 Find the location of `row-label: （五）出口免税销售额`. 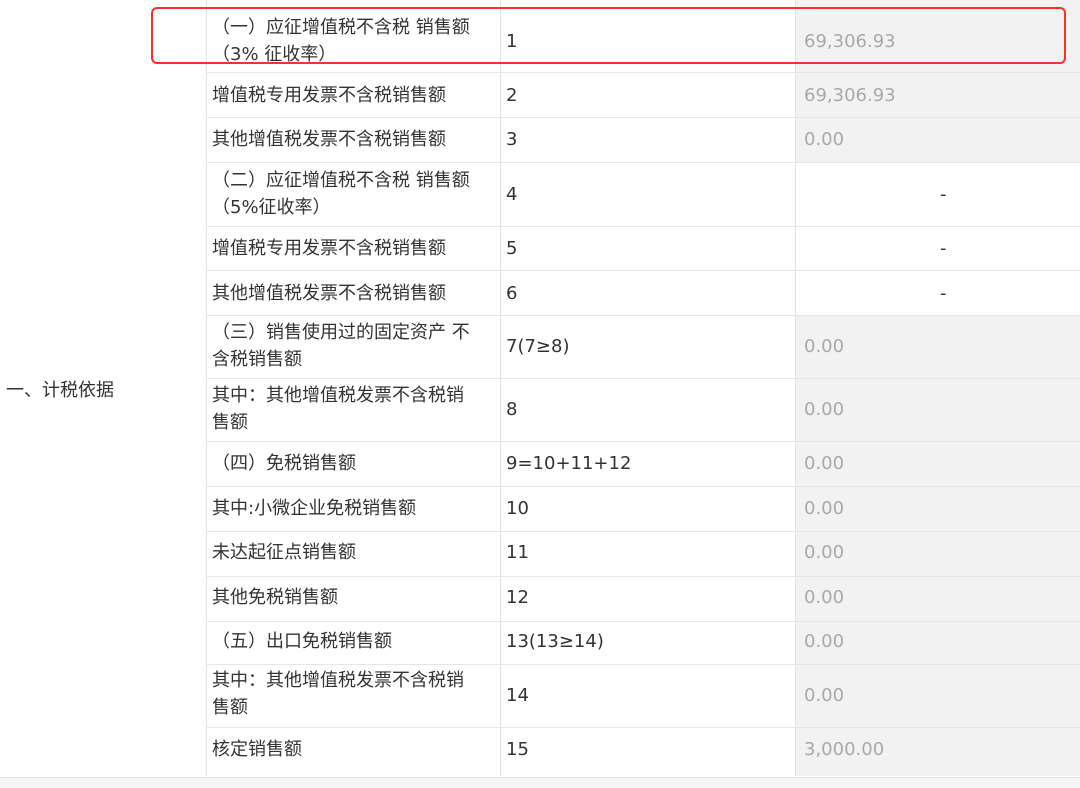

row-label: （五）出口免税销售额 is located at coordinates (302, 641).